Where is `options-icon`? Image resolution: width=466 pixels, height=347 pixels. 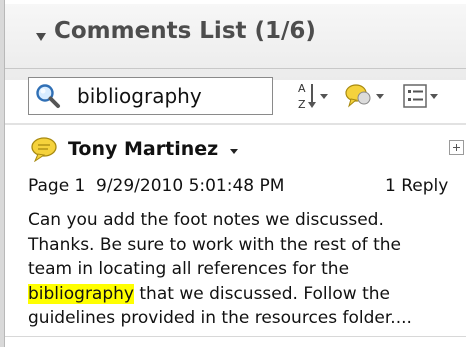
options-icon is located at coordinates (415, 96).